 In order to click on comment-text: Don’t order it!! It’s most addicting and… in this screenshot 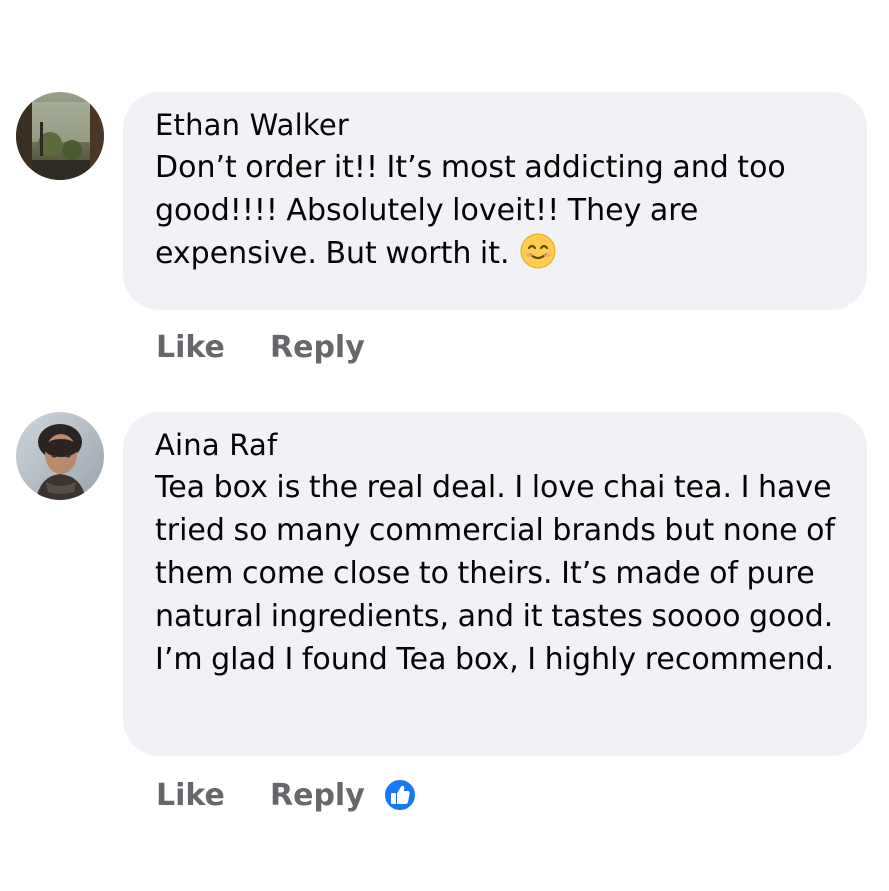, I will do `click(470, 210)`.